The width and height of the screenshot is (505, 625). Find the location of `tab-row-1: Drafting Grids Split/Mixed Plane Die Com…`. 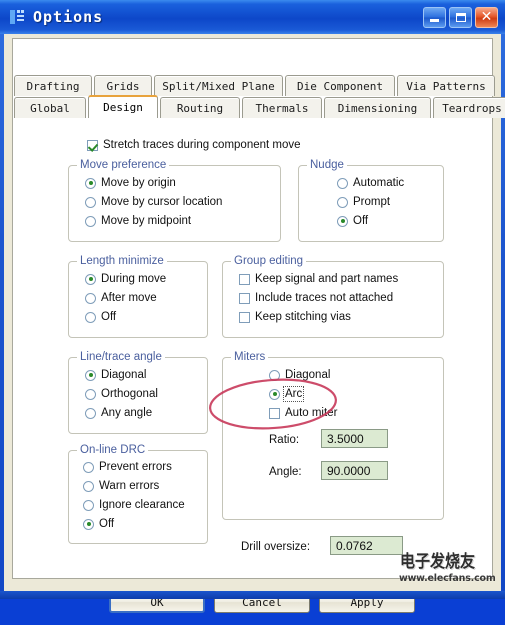

tab-row-1: Drafting Grids Split/Mixed Plane Die Com… is located at coordinates (255, 85).